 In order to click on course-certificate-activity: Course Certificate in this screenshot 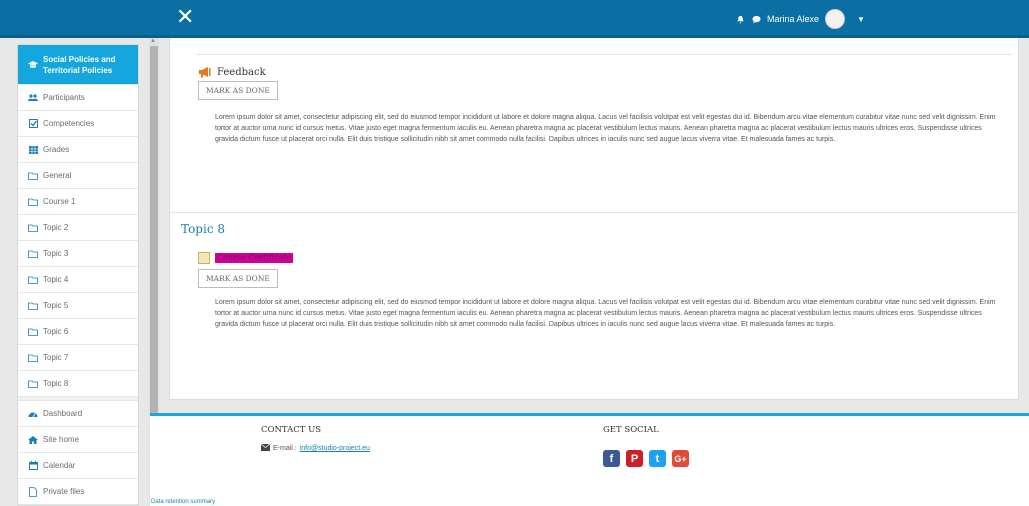, I will do `click(246, 258)`.